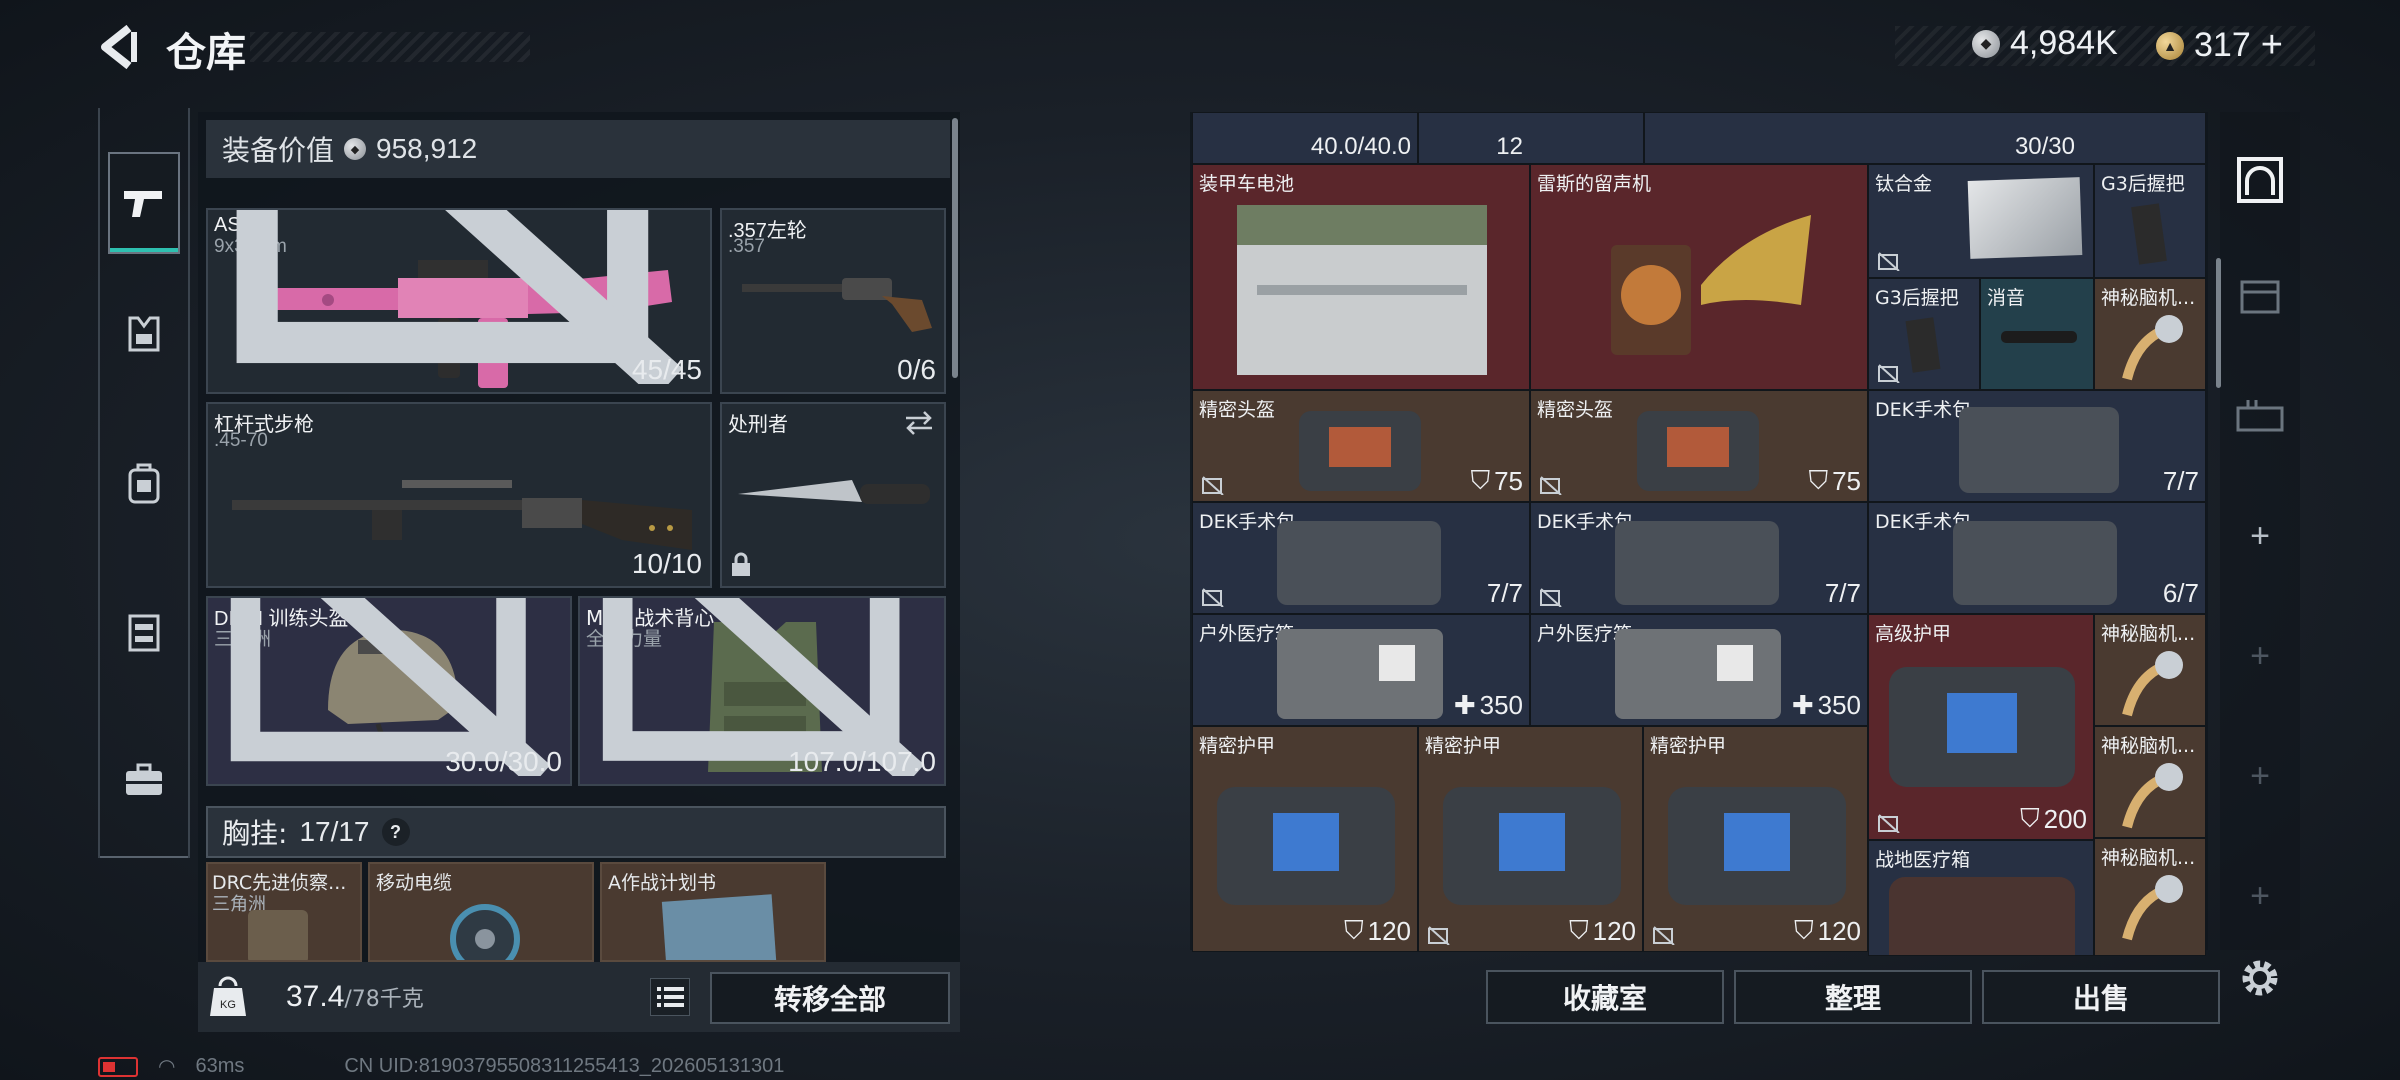 The width and height of the screenshot is (2400, 1080). What do you see at coordinates (1839, 705) in the screenshot?
I see `heal-value: 350` at bounding box center [1839, 705].